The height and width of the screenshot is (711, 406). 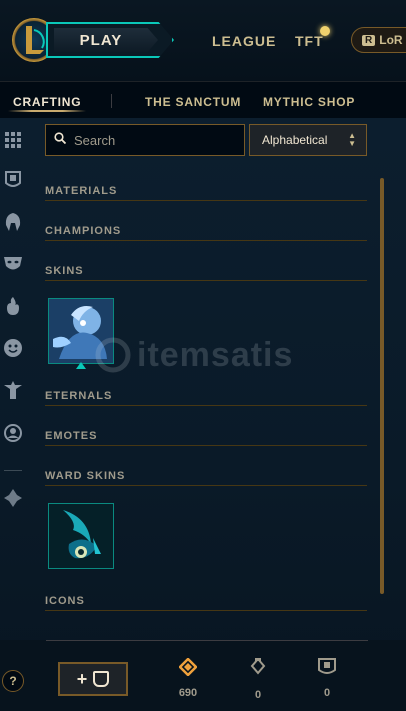 I want to click on search-input, so click(x=154, y=140).